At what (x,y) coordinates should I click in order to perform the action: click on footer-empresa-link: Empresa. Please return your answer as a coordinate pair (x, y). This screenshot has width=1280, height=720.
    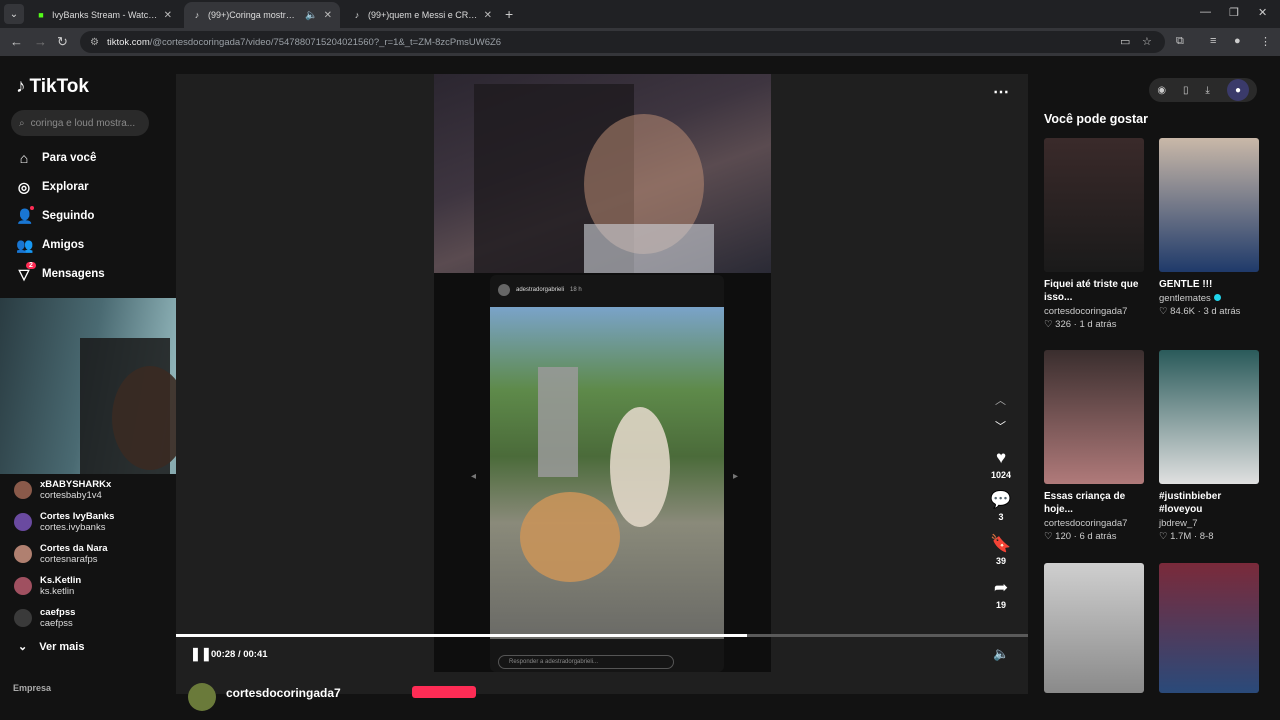
    Looking at the image, I should click on (32, 688).